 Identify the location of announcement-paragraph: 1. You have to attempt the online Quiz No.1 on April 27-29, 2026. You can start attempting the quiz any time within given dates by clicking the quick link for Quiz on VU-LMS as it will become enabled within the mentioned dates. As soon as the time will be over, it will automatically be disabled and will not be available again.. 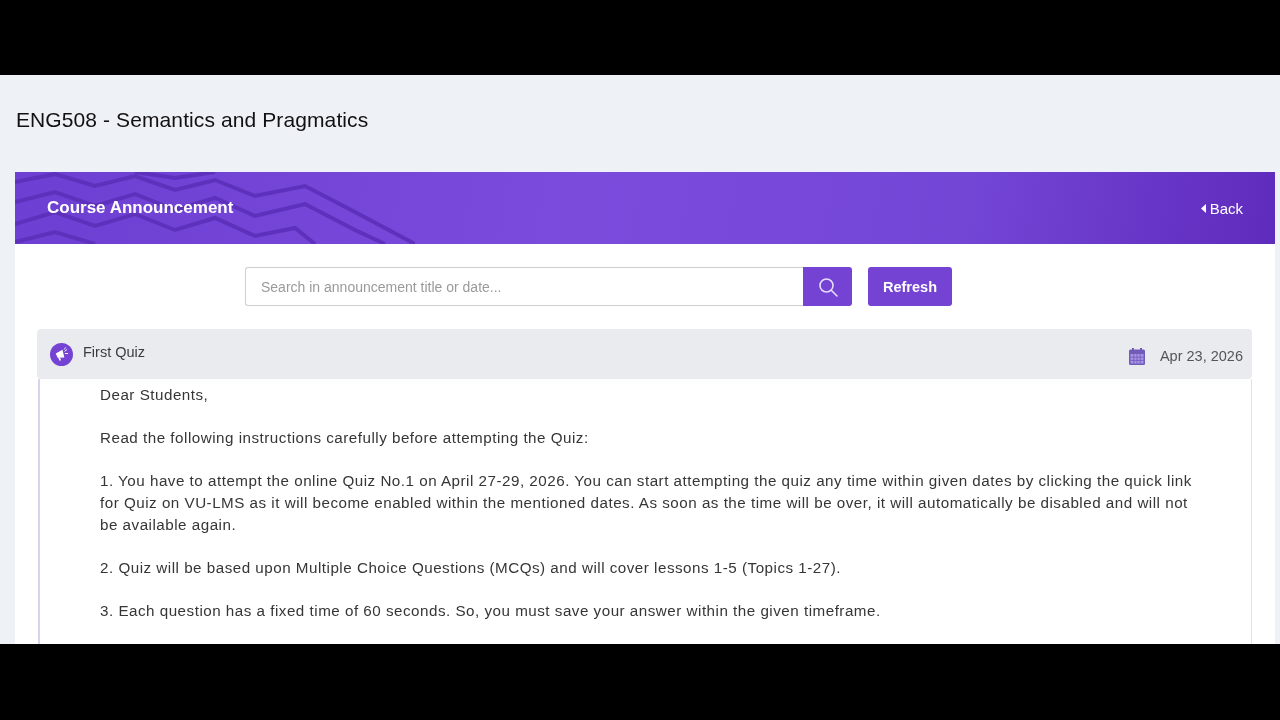
(646, 503).